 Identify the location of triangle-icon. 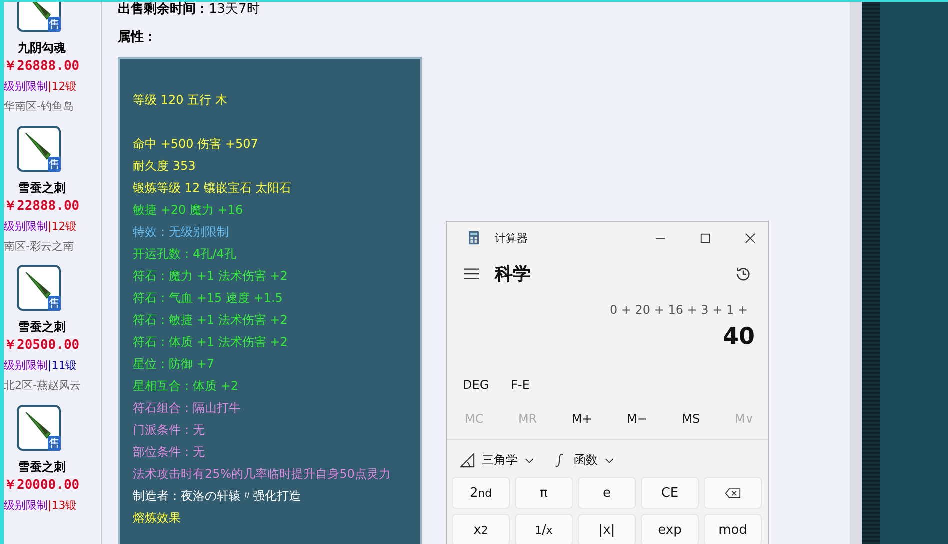
(467, 460).